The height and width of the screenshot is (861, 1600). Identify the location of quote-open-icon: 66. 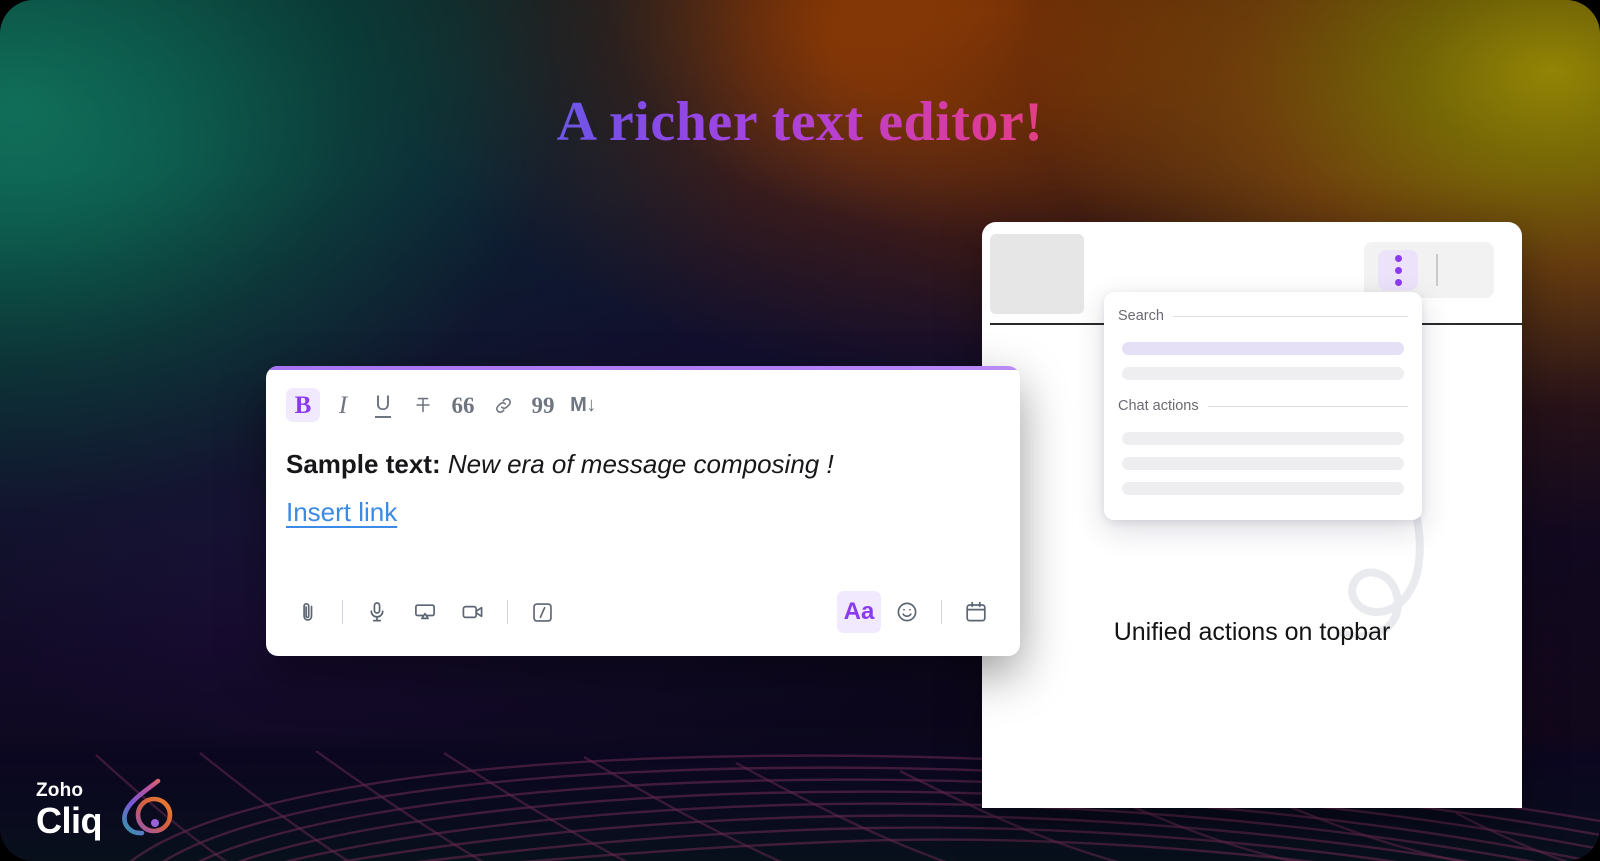
(463, 405).